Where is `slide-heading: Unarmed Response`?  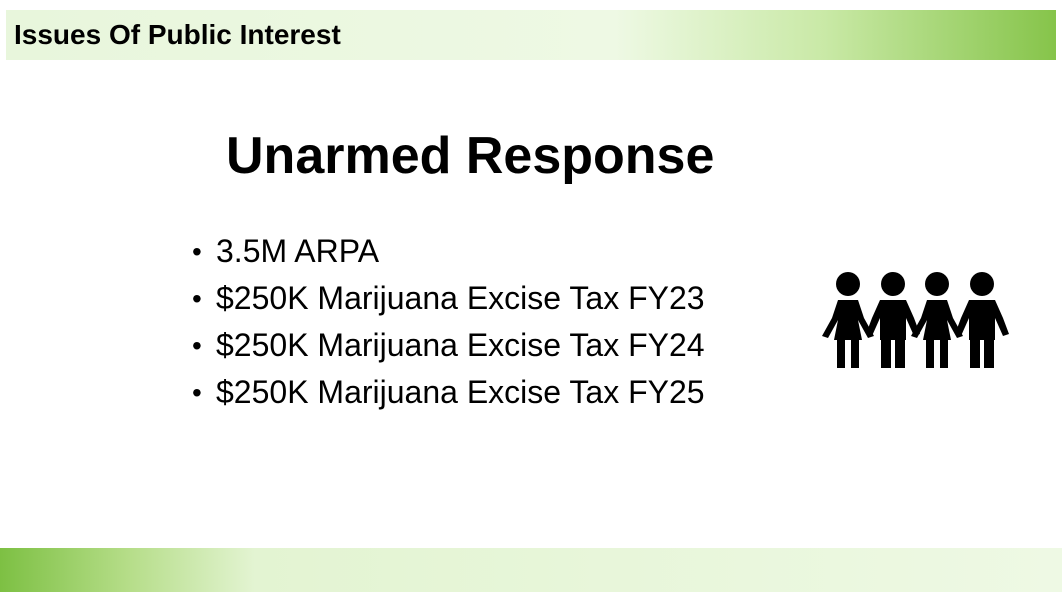
slide-heading: Unarmed Response is located at coordinates (470, 156).